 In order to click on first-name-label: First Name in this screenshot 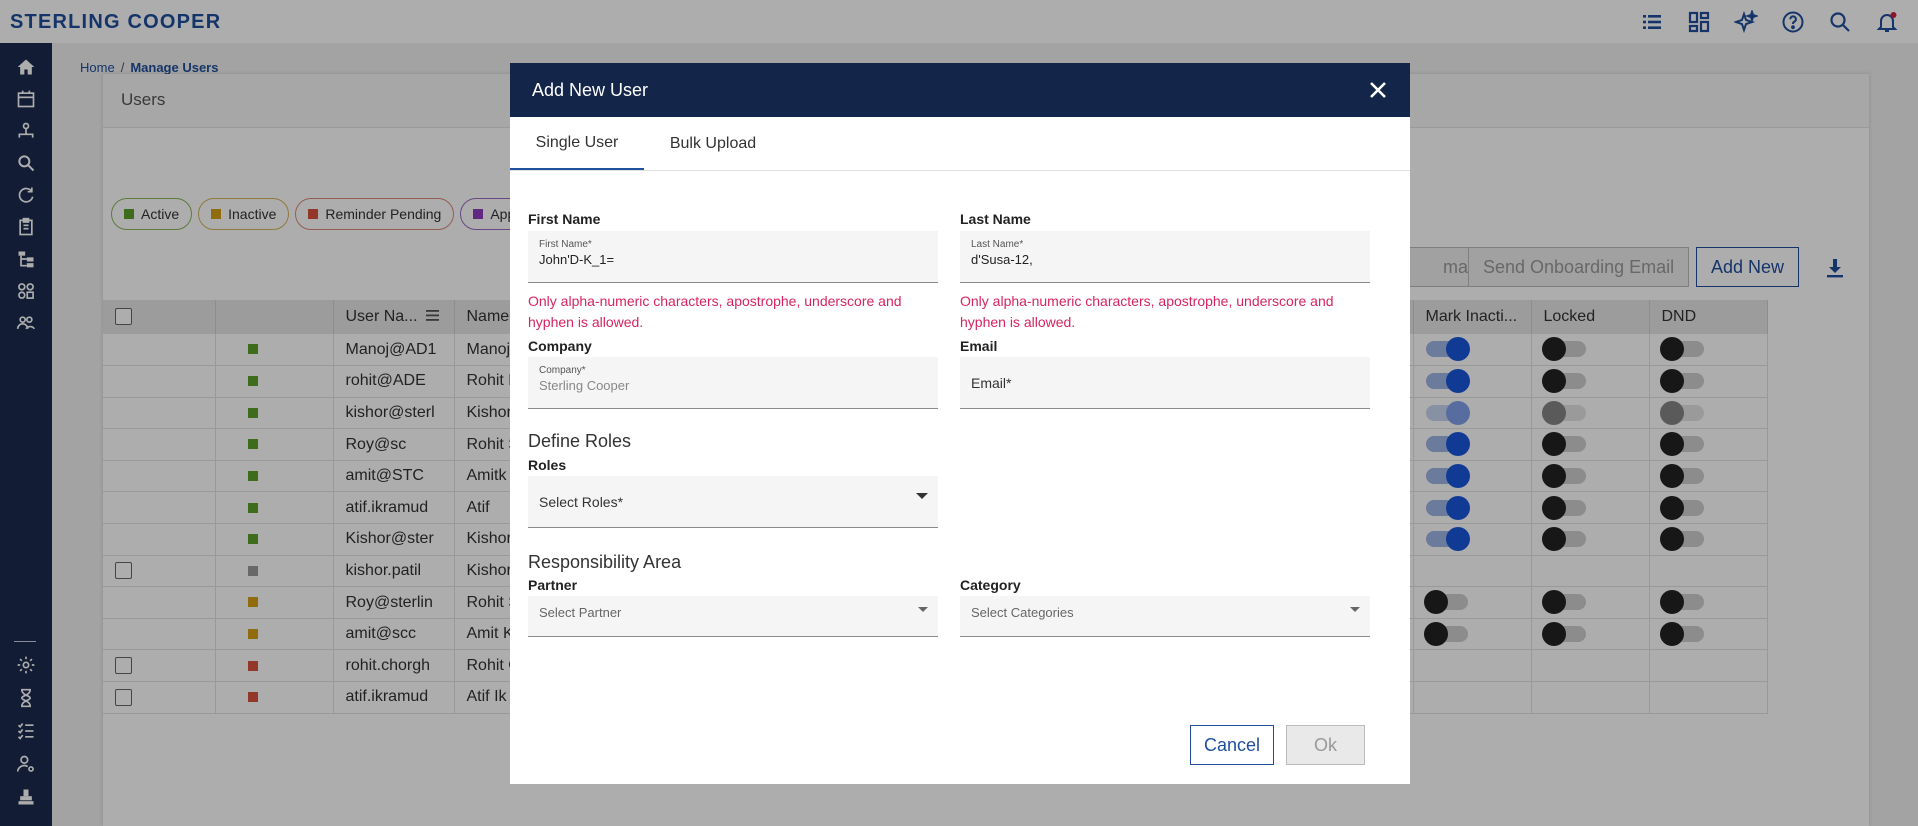, I will do `click(564, 219)`.